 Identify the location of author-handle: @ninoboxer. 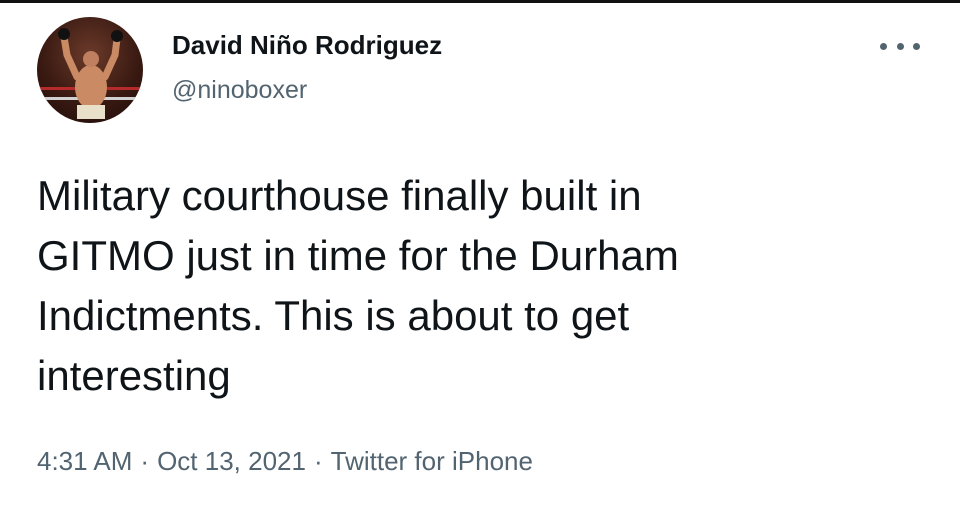
(239, 90).